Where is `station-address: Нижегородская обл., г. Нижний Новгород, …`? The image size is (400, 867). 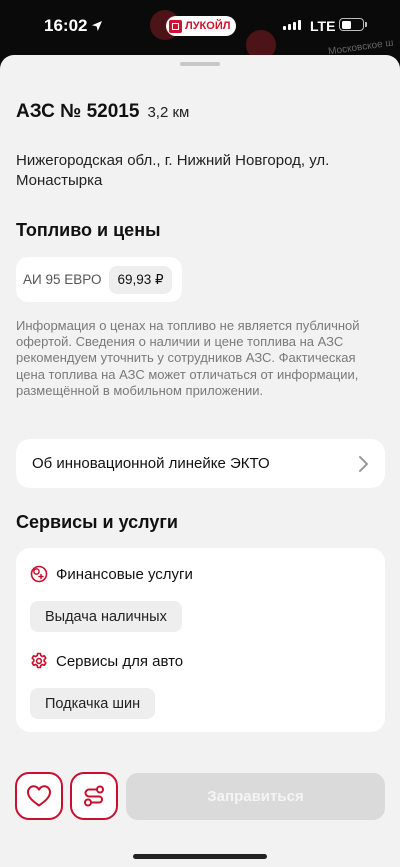
station-address: Нижегородская обл., г. Нижний Новгород, … is located at coordinates (173, 170).